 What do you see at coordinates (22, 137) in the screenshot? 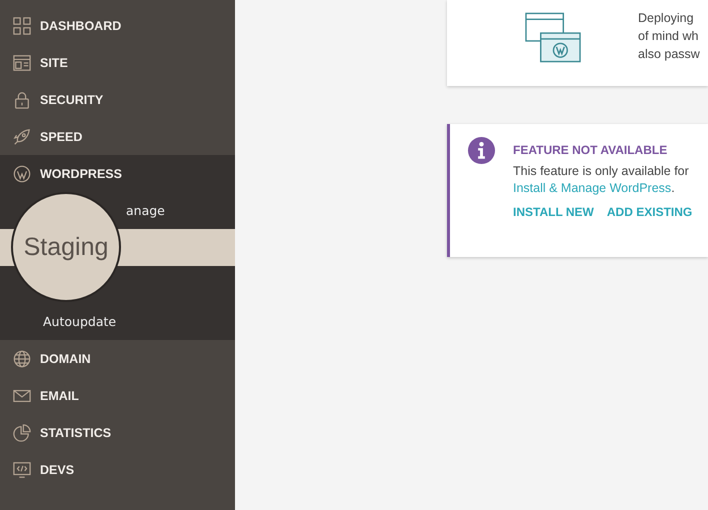
I see `rocket-icon` at bounding box center [22, 137].